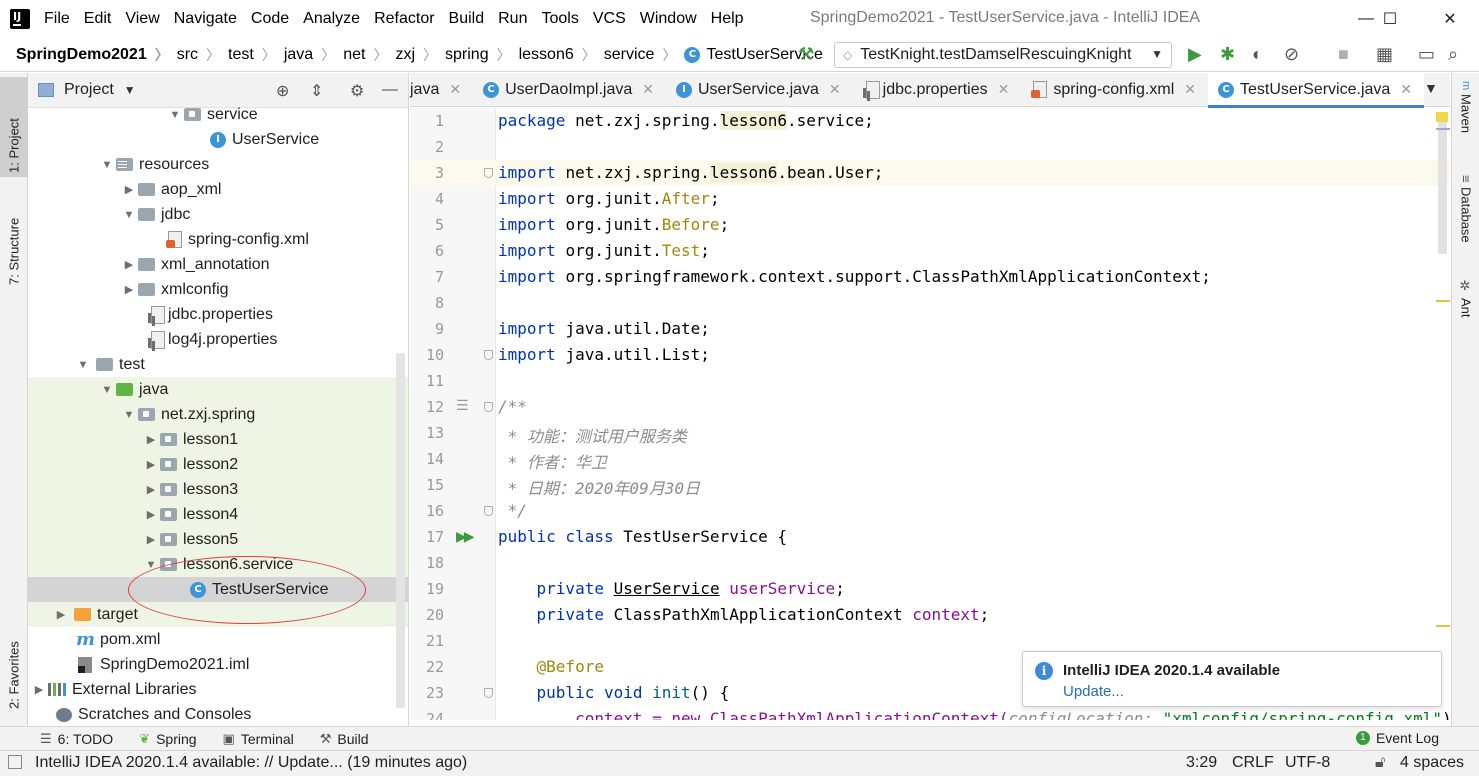 The image size is (1479, 776). I want to click on tree-item-jdbc-properties: jdbc.properties, so click(218, 314).